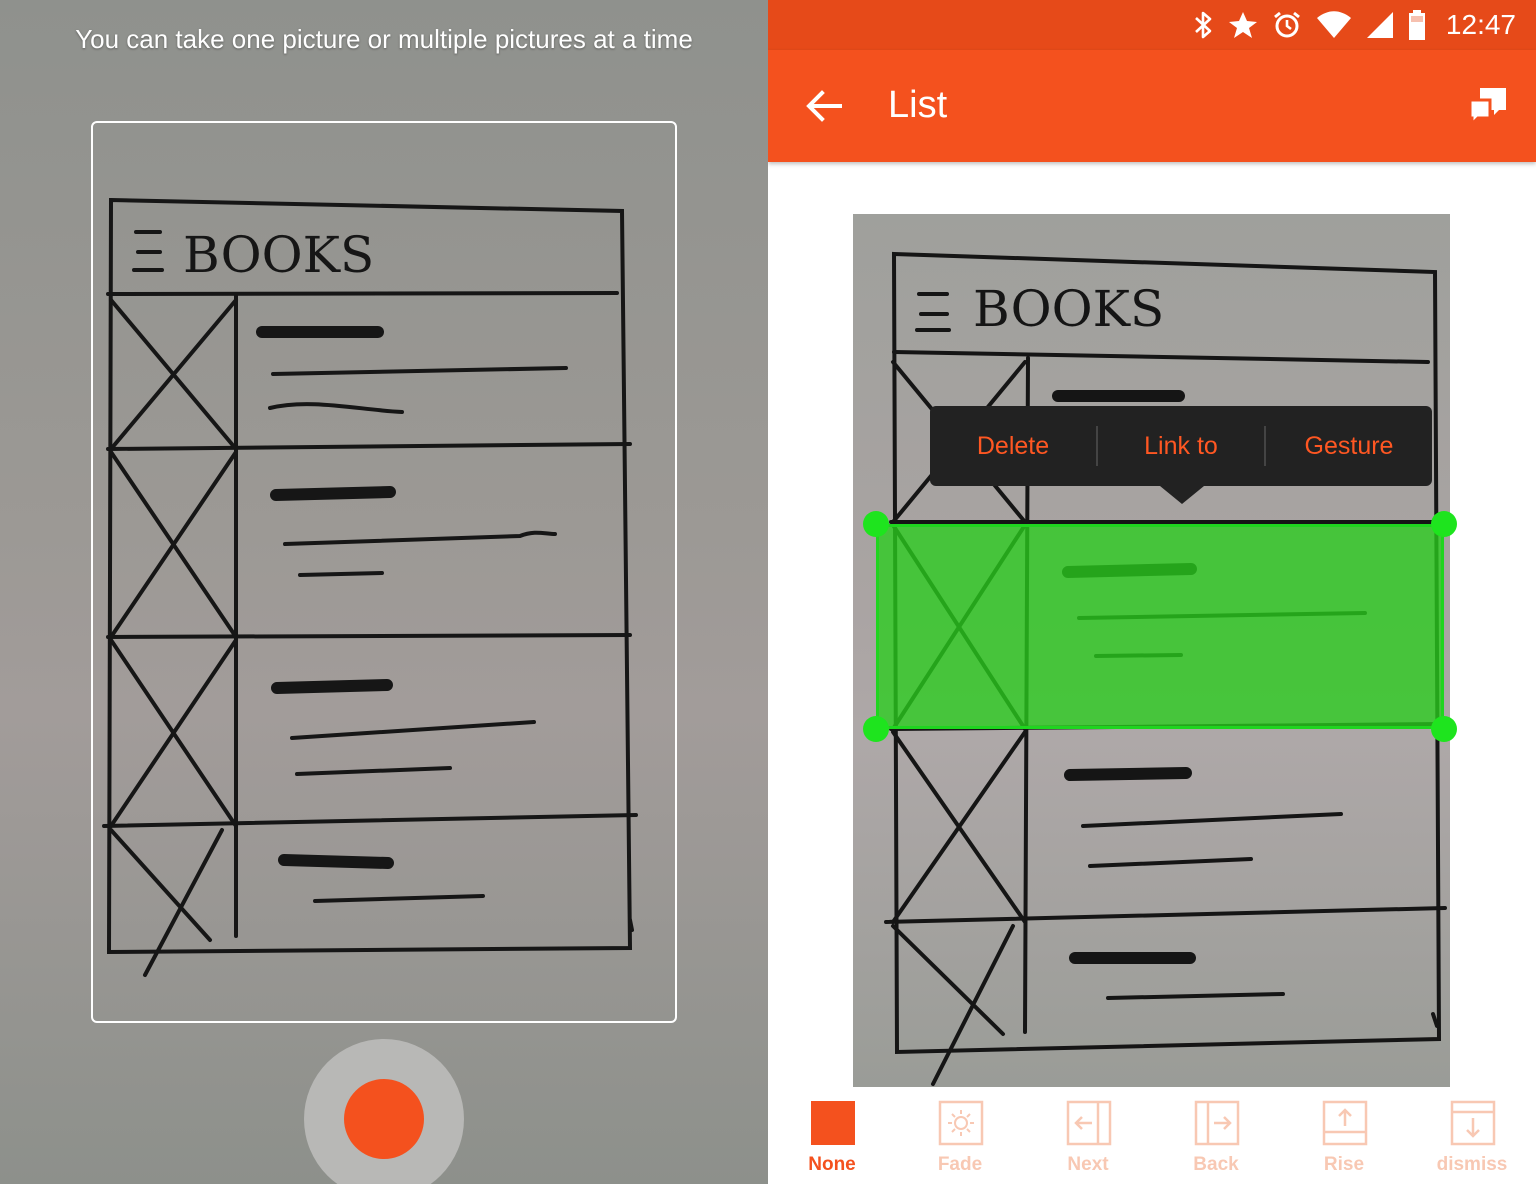 This screenshot has height=1184, width=1536. I want to click on tool-label: Next, so click(1088, 1164).